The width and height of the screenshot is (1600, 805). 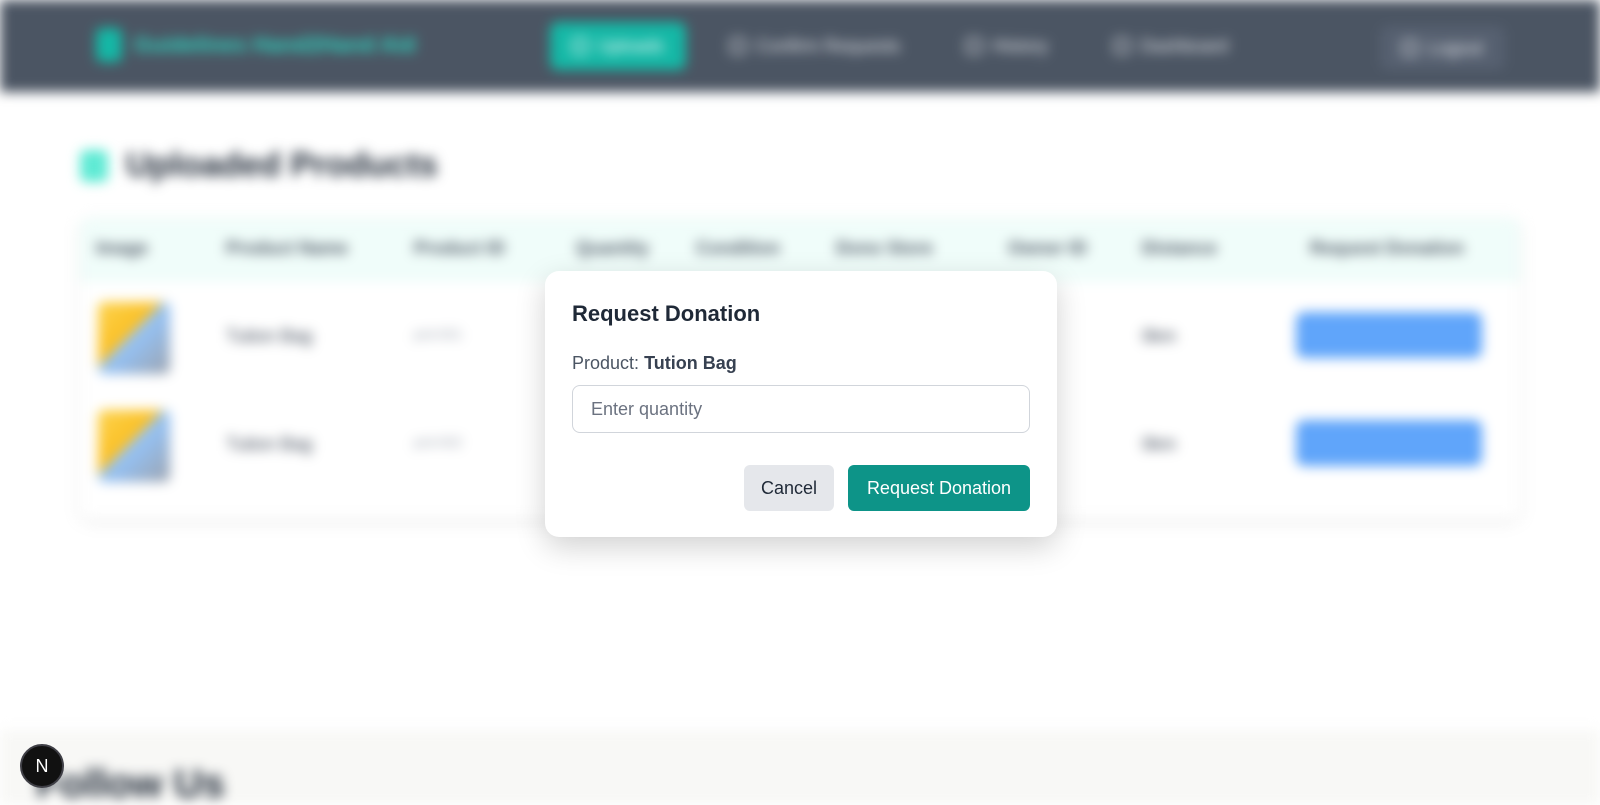 What do you see at coordinates (800, 767) in the screenshot?
I see `footer: Follow Us` at bounding box center [800, 767].